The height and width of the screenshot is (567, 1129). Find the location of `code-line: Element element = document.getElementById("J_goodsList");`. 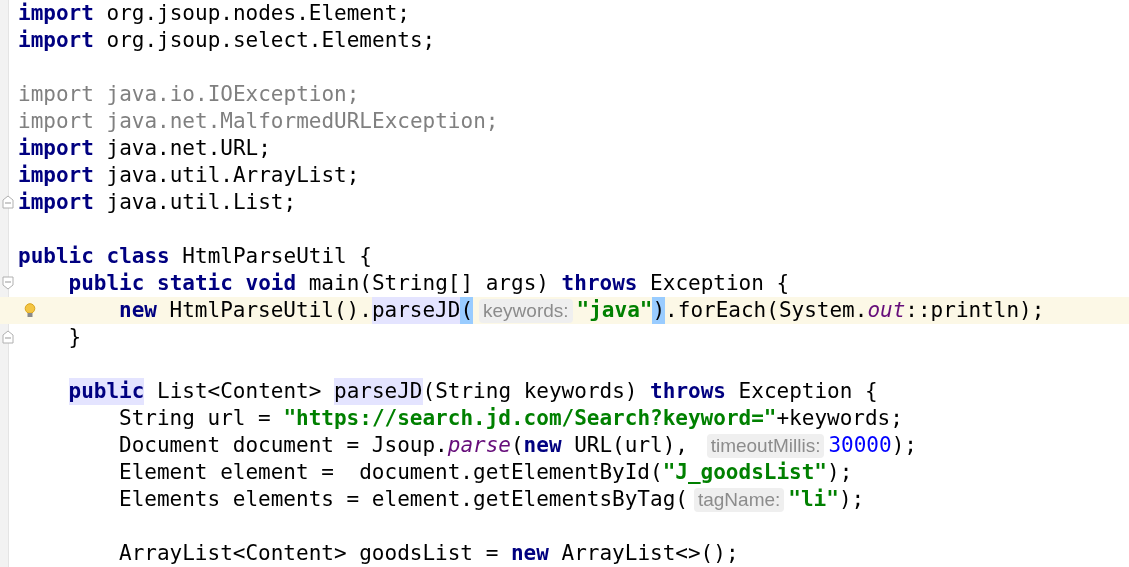

code-line: Element element = document.getElementById("J_goodsList"); is located at coordinates (486, 472).